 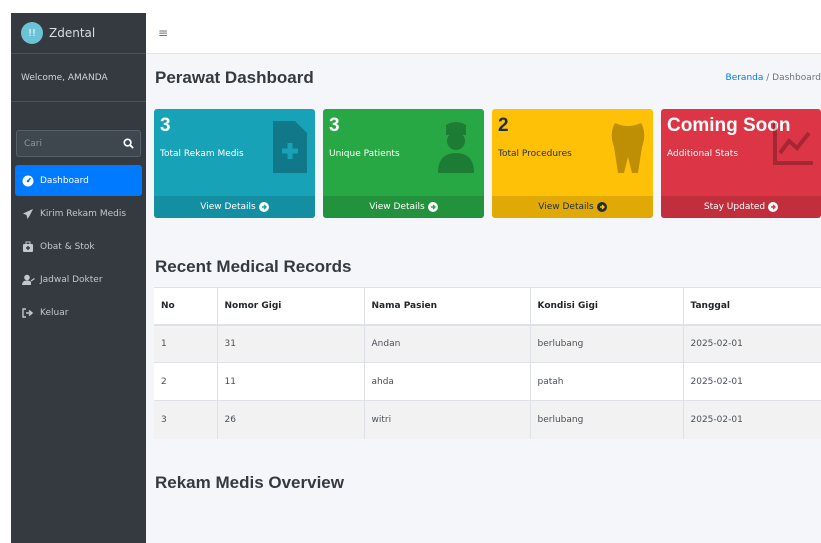 What do you see at coordinates (185, 419) in the screenshot?
I see `table-cell: 3` at bounding box center [185, 419].